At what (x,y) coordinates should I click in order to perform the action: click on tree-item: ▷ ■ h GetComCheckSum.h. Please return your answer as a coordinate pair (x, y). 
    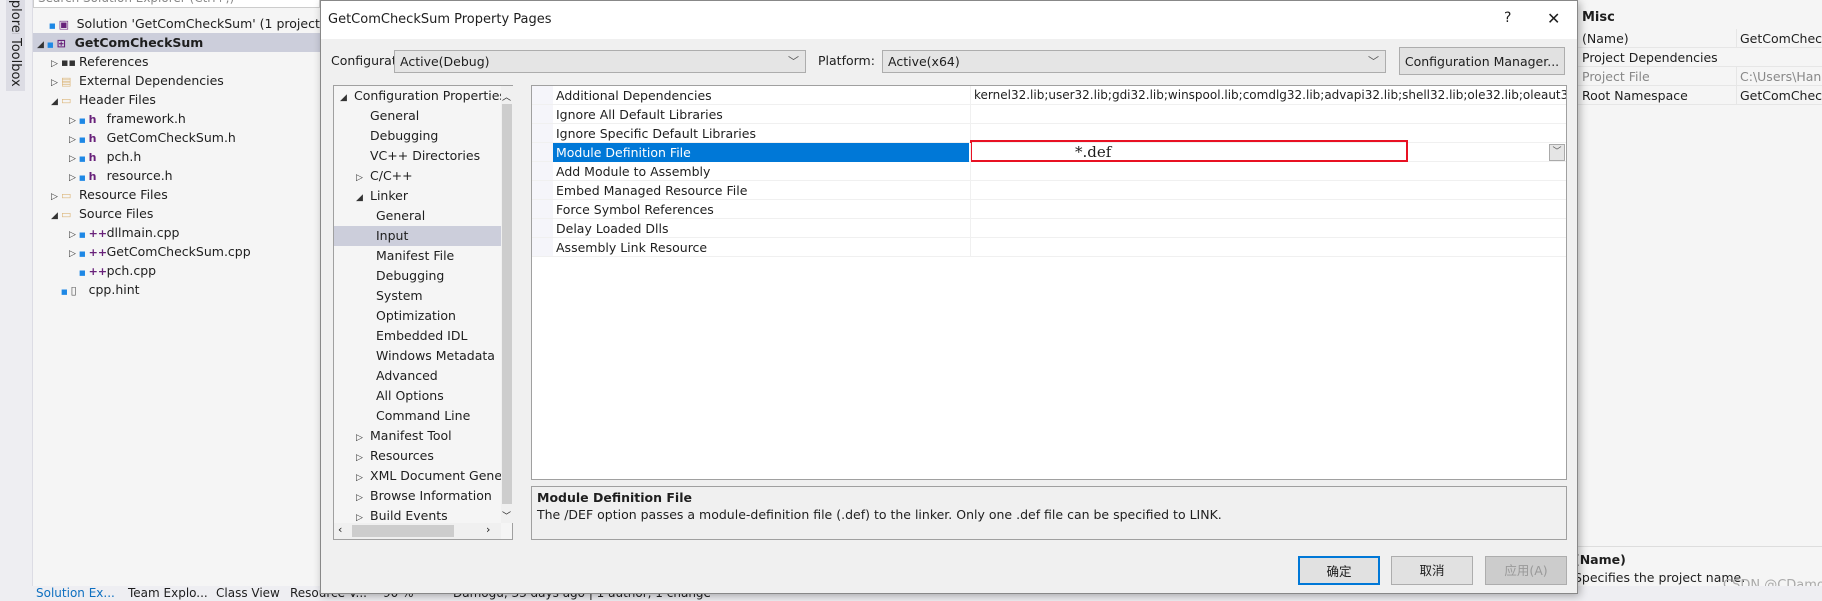
    Looking at the image, I should click on (176, 137).